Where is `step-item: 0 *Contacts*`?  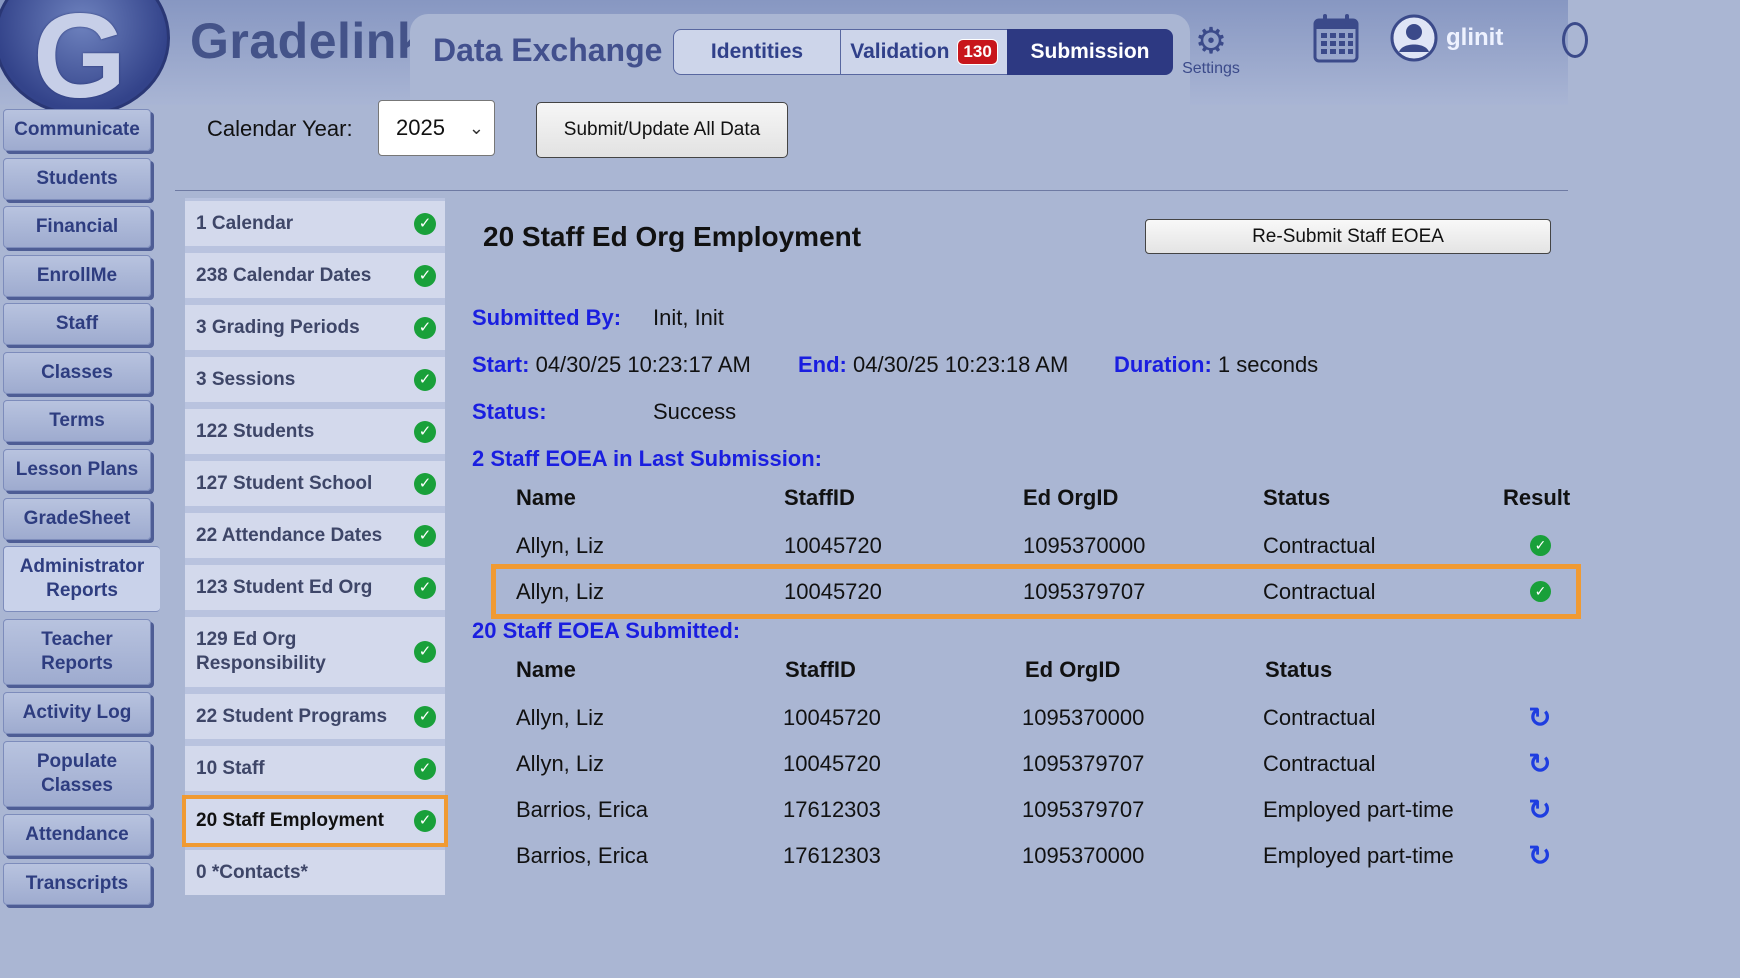
step-item: 0 *Contacts* is located at coordinates (315, 872).